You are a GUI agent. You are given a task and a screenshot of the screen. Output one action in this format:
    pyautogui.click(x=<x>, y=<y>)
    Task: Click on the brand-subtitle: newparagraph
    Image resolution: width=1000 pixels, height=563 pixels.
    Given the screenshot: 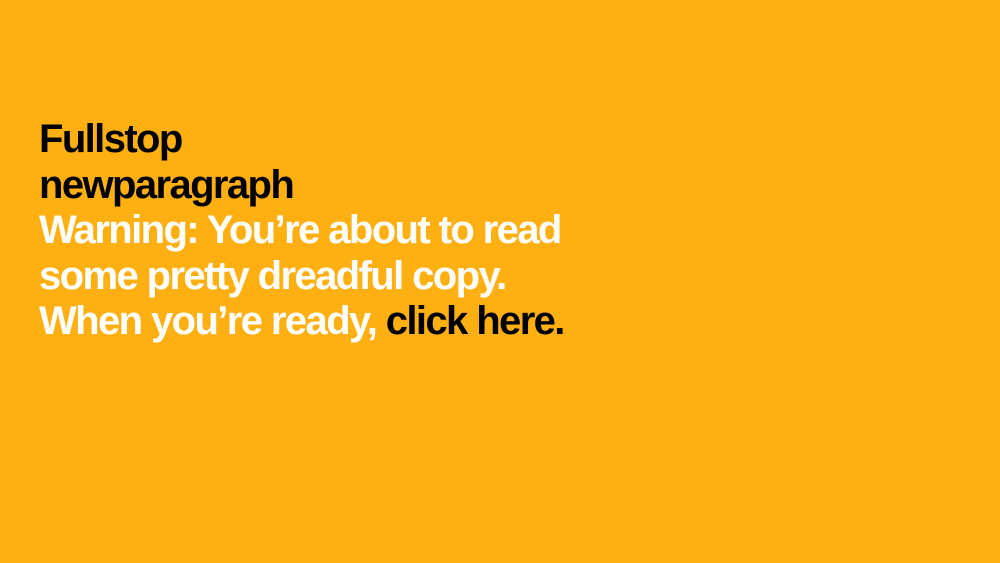 What is the action you would take?
    pyautogui.click(x=167, y=184)
    